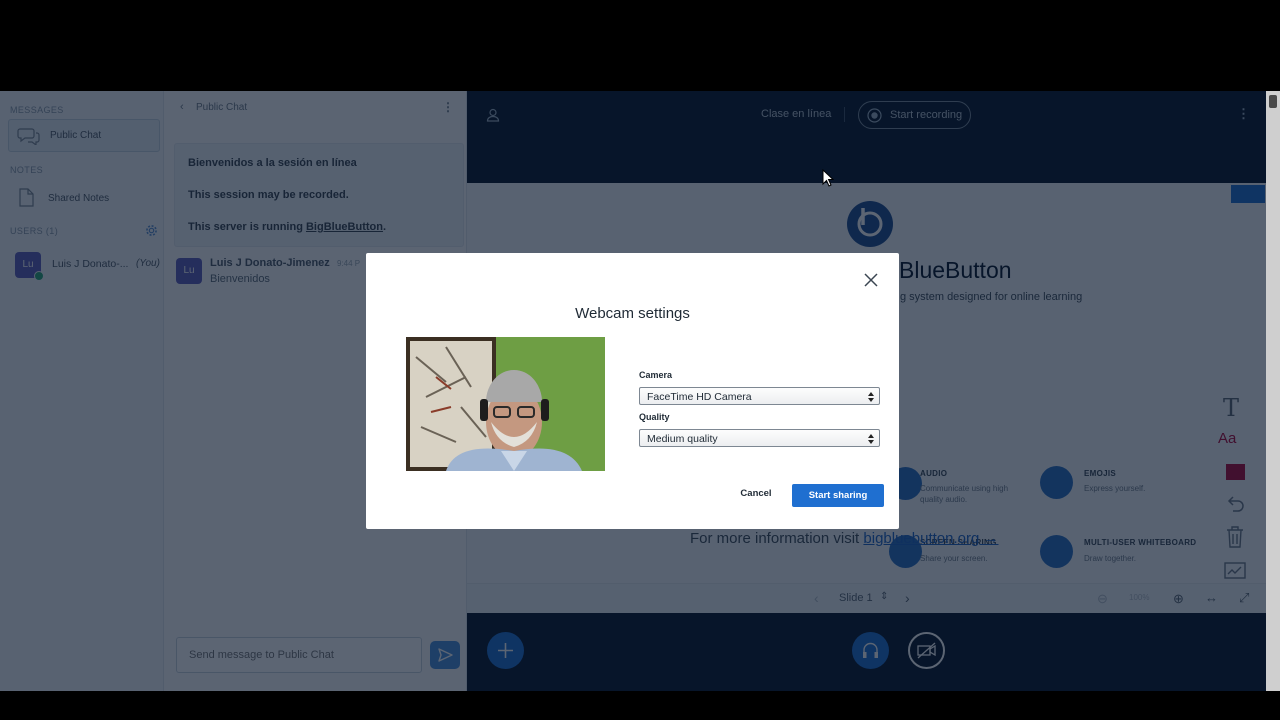 Image resolution: width=1280 pixels, height=720 pixels. Describe the element at coordinates (1273, 391) in the screenshot. I see `browser-scrollbar` at that location.